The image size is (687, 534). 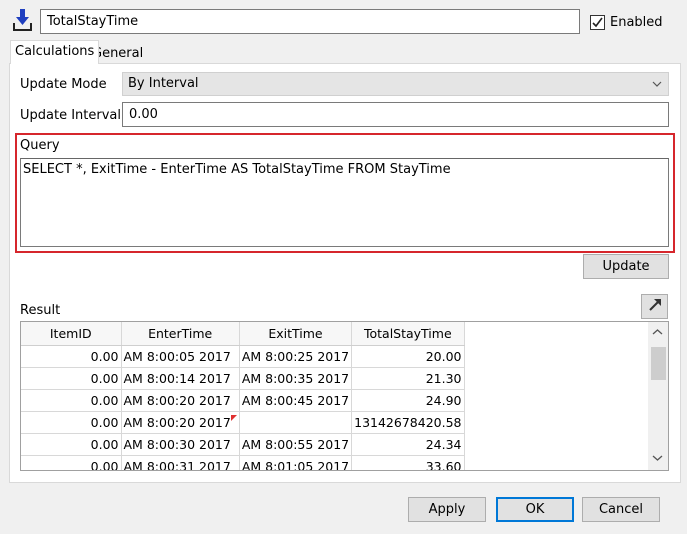 I want to click on table-header-row: ItemID EnterTime ExitTime TotalStayTime, so click(x=243, y=334).